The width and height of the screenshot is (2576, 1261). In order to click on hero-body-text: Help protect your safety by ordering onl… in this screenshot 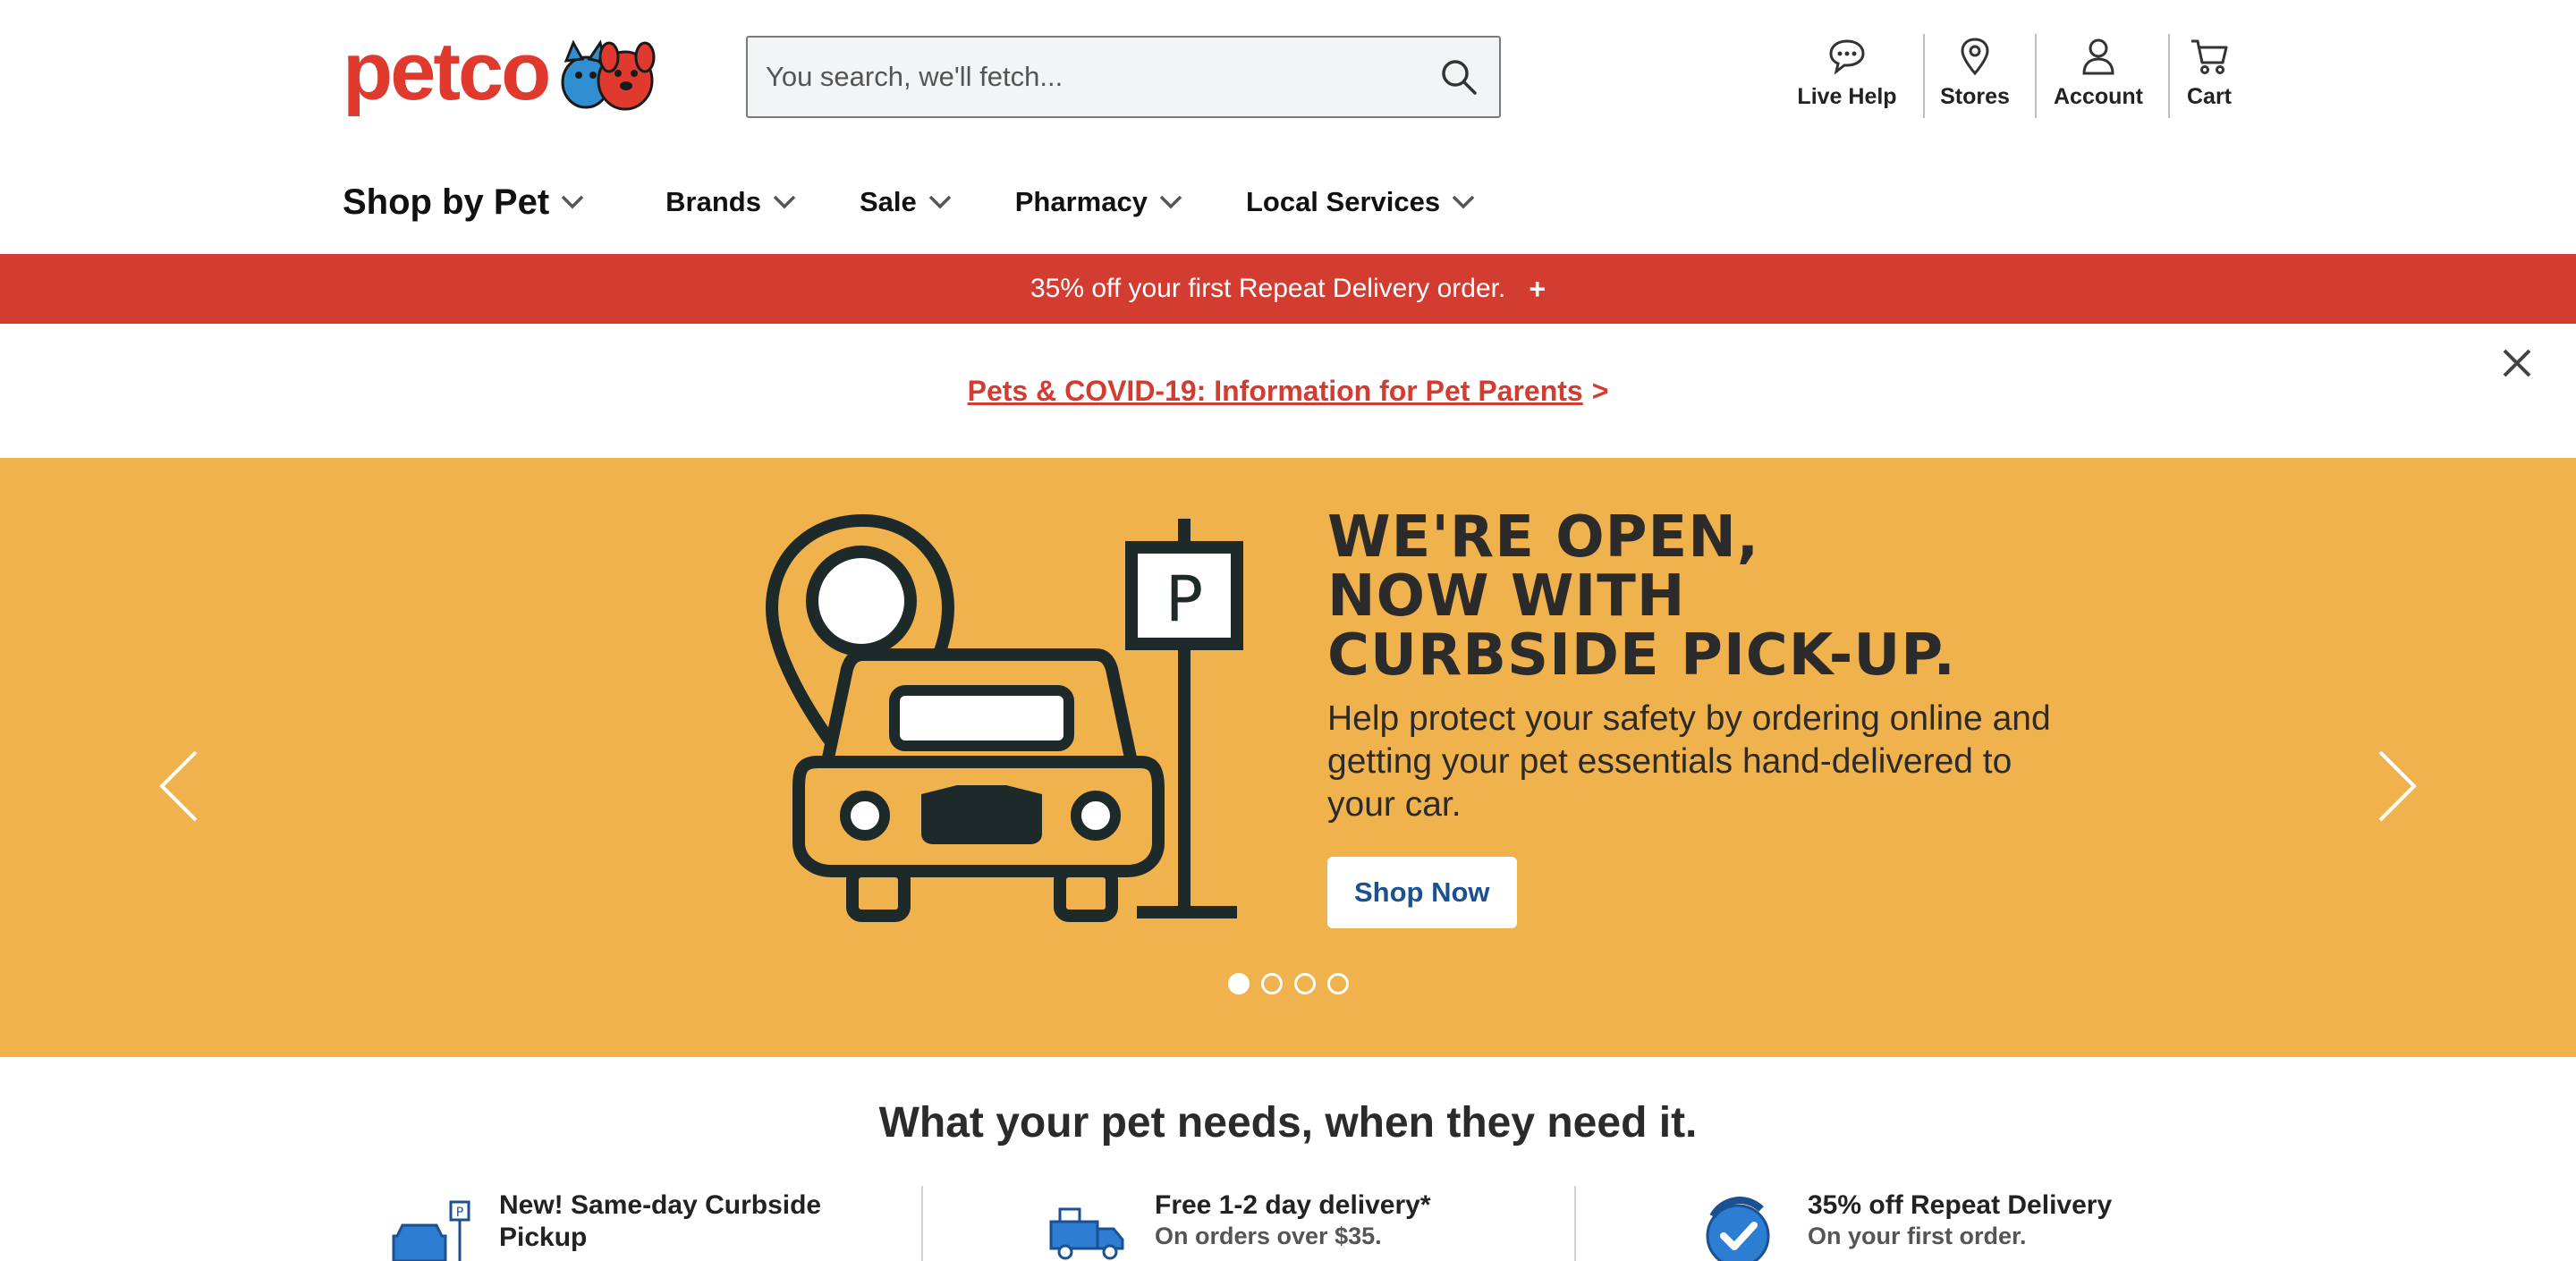, I will do `click(1689, 761)`.